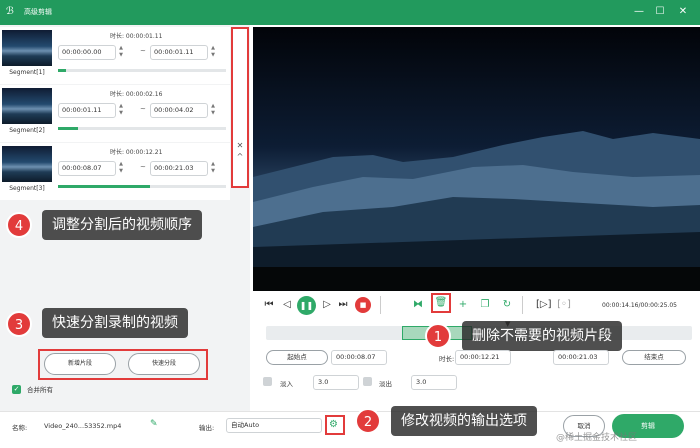 Image resolution: width=700 pixels, height=448 pixels. Describe the element at coordinates (639, 305) in the screenshot. I see `time-display: 00:00:14.16/00:00:25.05` at that location.